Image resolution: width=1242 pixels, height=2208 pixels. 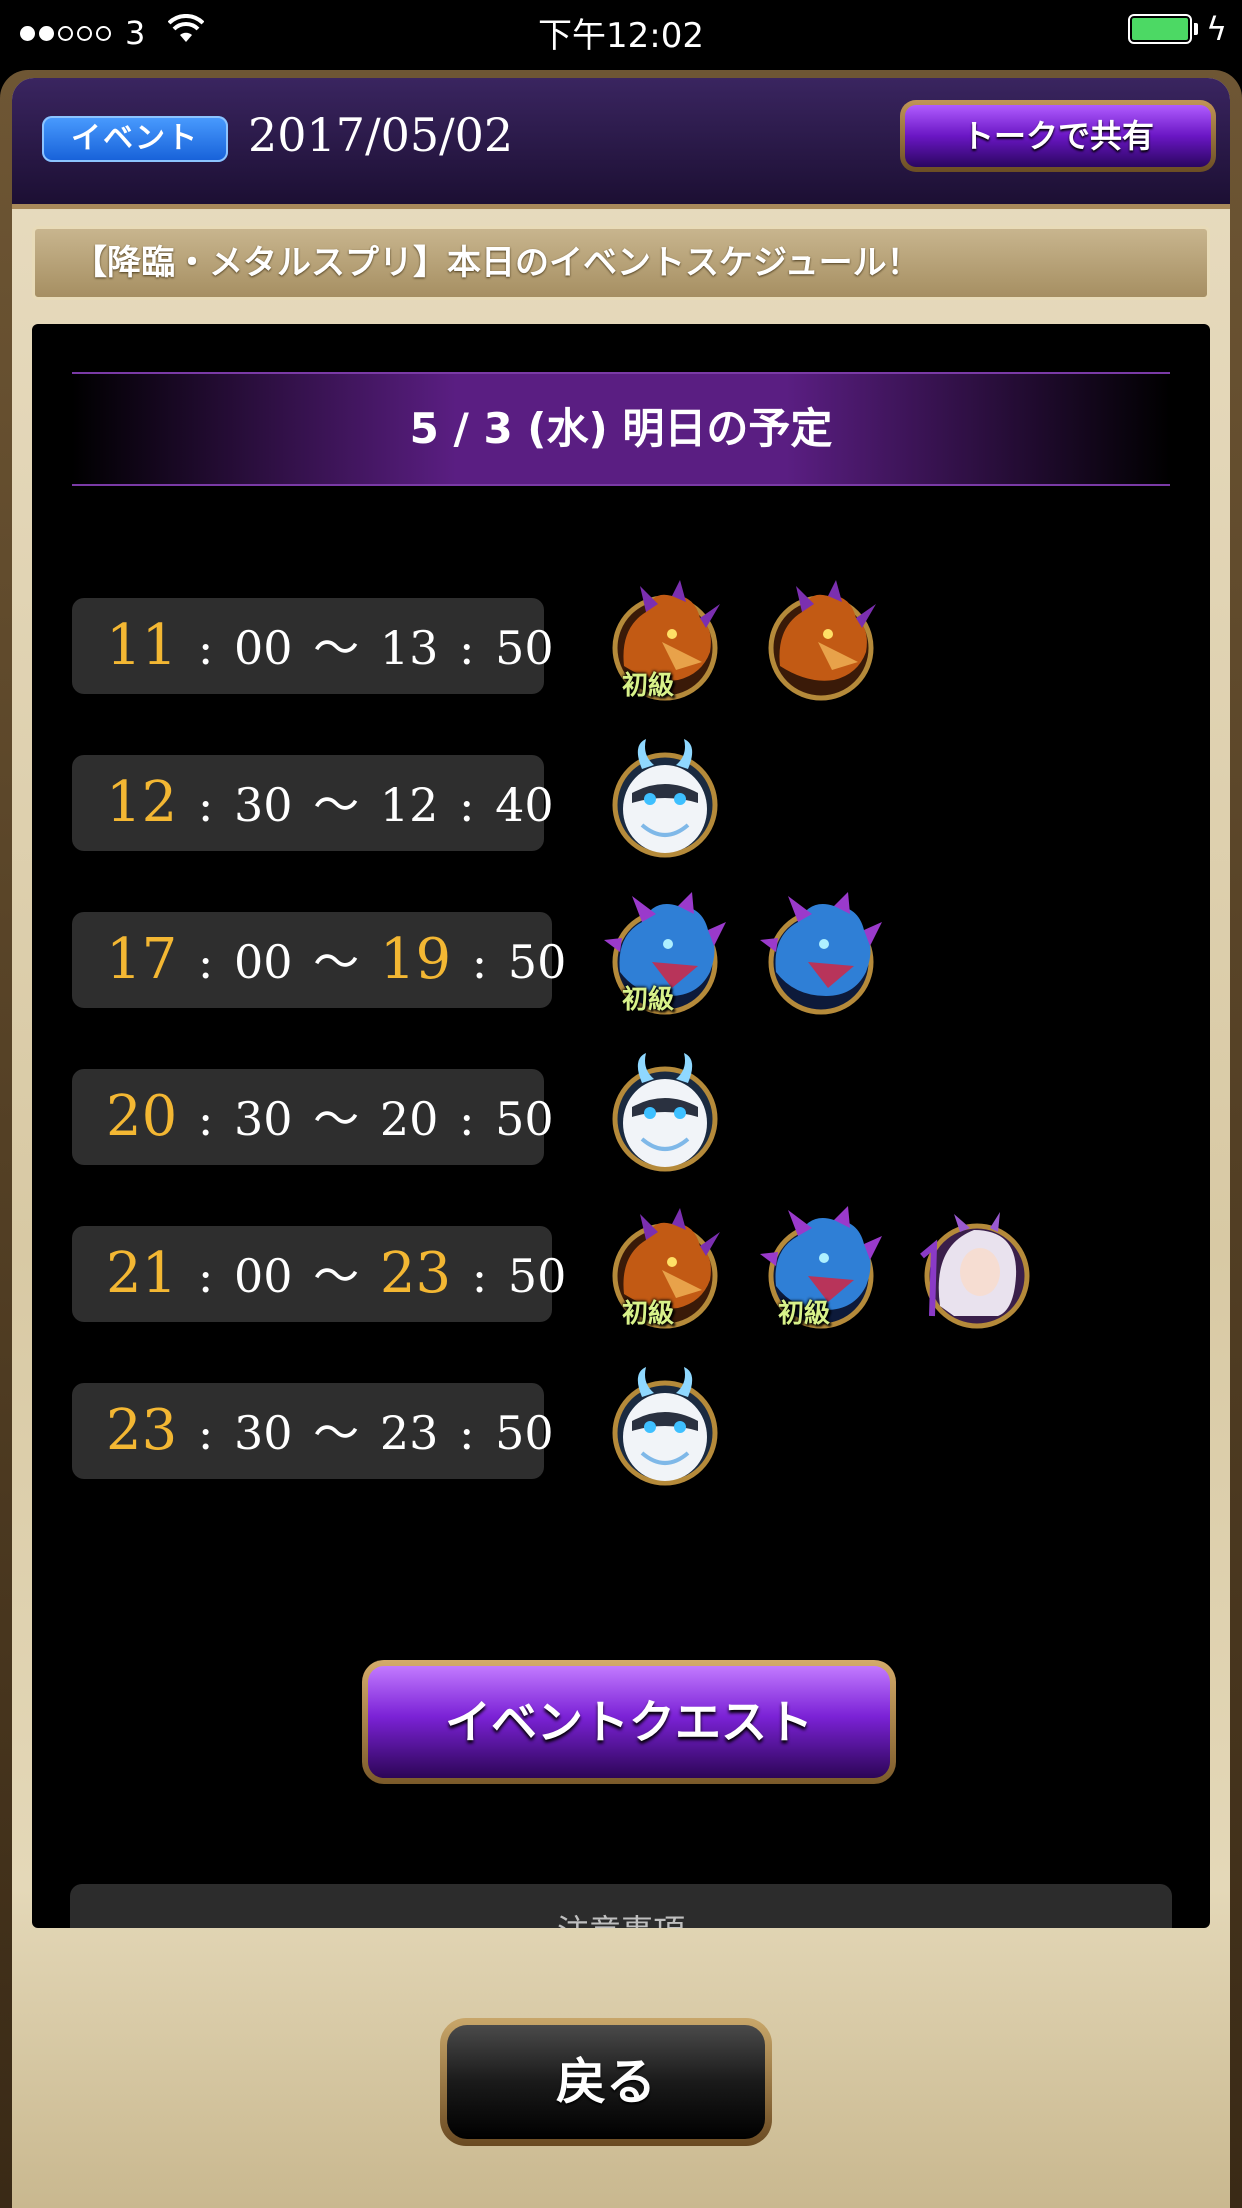 I want to click on notes-section: 注意事項, so click(x=621, y=1906).